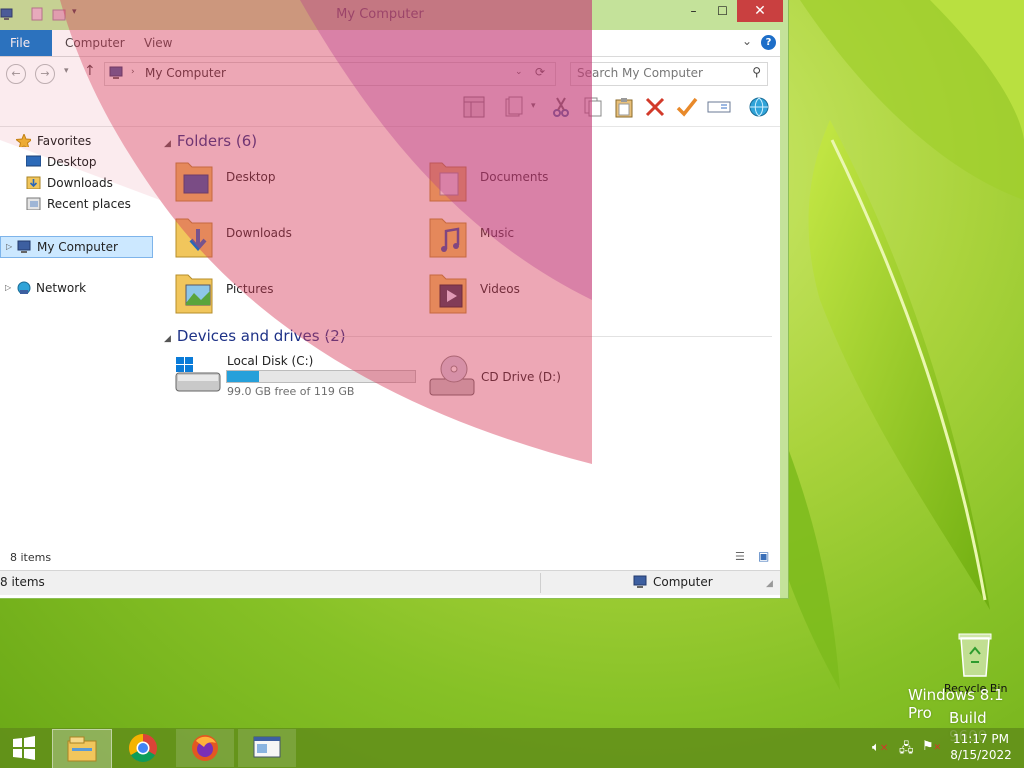 The image size is (1024, 769). What do you see at coordinates (185, 73) in the screenshot?
I see `breadcrumb: My Computer` at bounding box center [185, 73].